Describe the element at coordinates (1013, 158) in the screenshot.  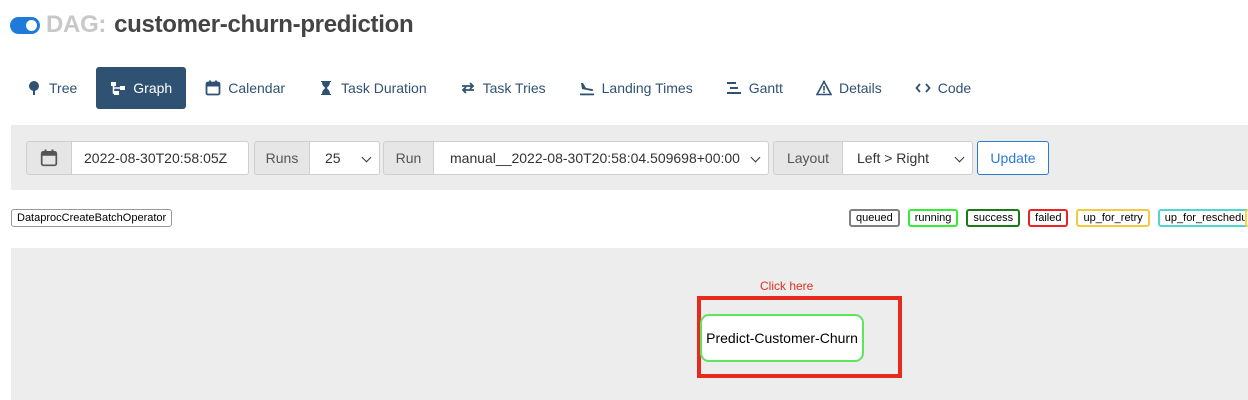
I see `update-button: Update` at that location.